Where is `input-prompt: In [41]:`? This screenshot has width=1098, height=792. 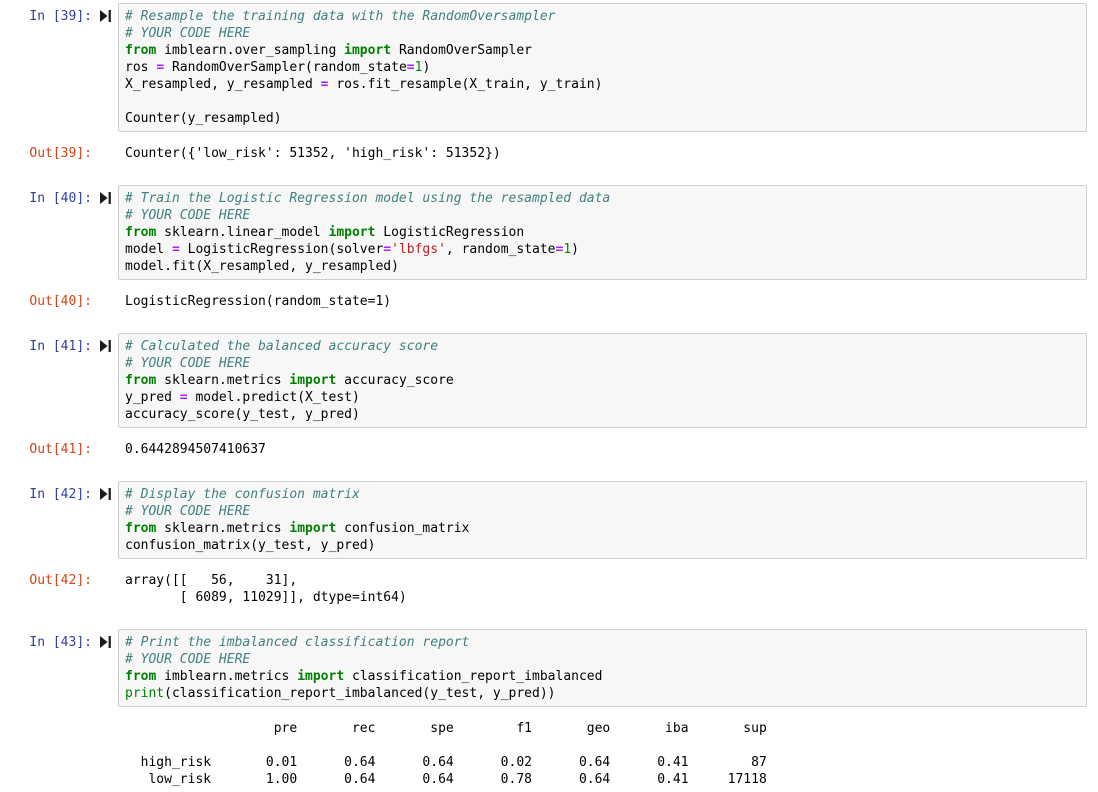 input-prompt: In [41]: is located at coordinates (60, 346).